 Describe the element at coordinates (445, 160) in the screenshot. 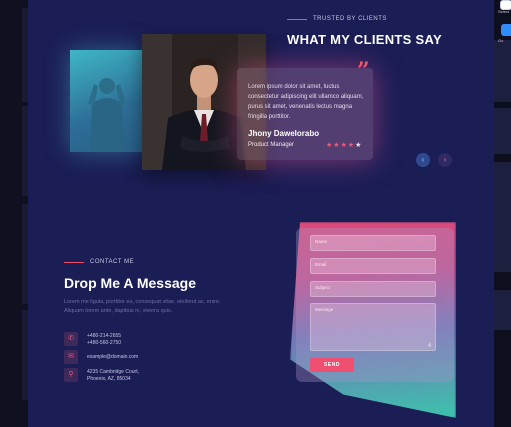

I see `next-testimonial-button: ›` at that location.